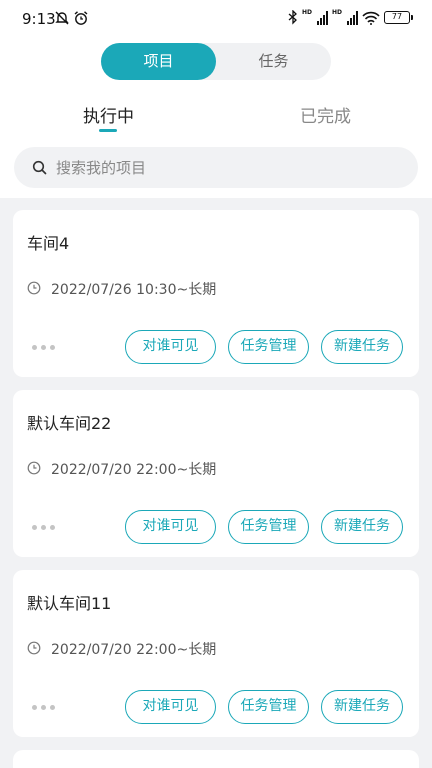 The image size is (432, 768). I want to click on search-bar, so click(216, 167).